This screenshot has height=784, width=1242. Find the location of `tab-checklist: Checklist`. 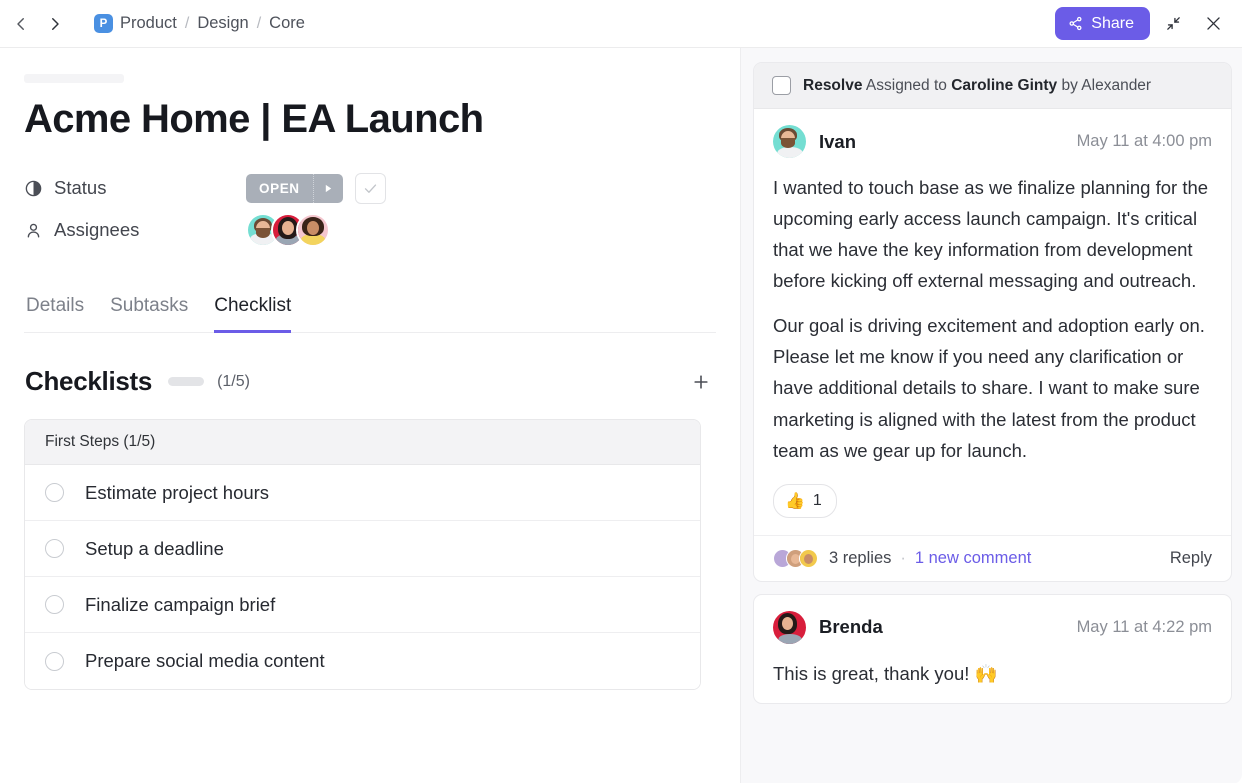

tab-checklist: Checklist is located at coordinates (253, 314).